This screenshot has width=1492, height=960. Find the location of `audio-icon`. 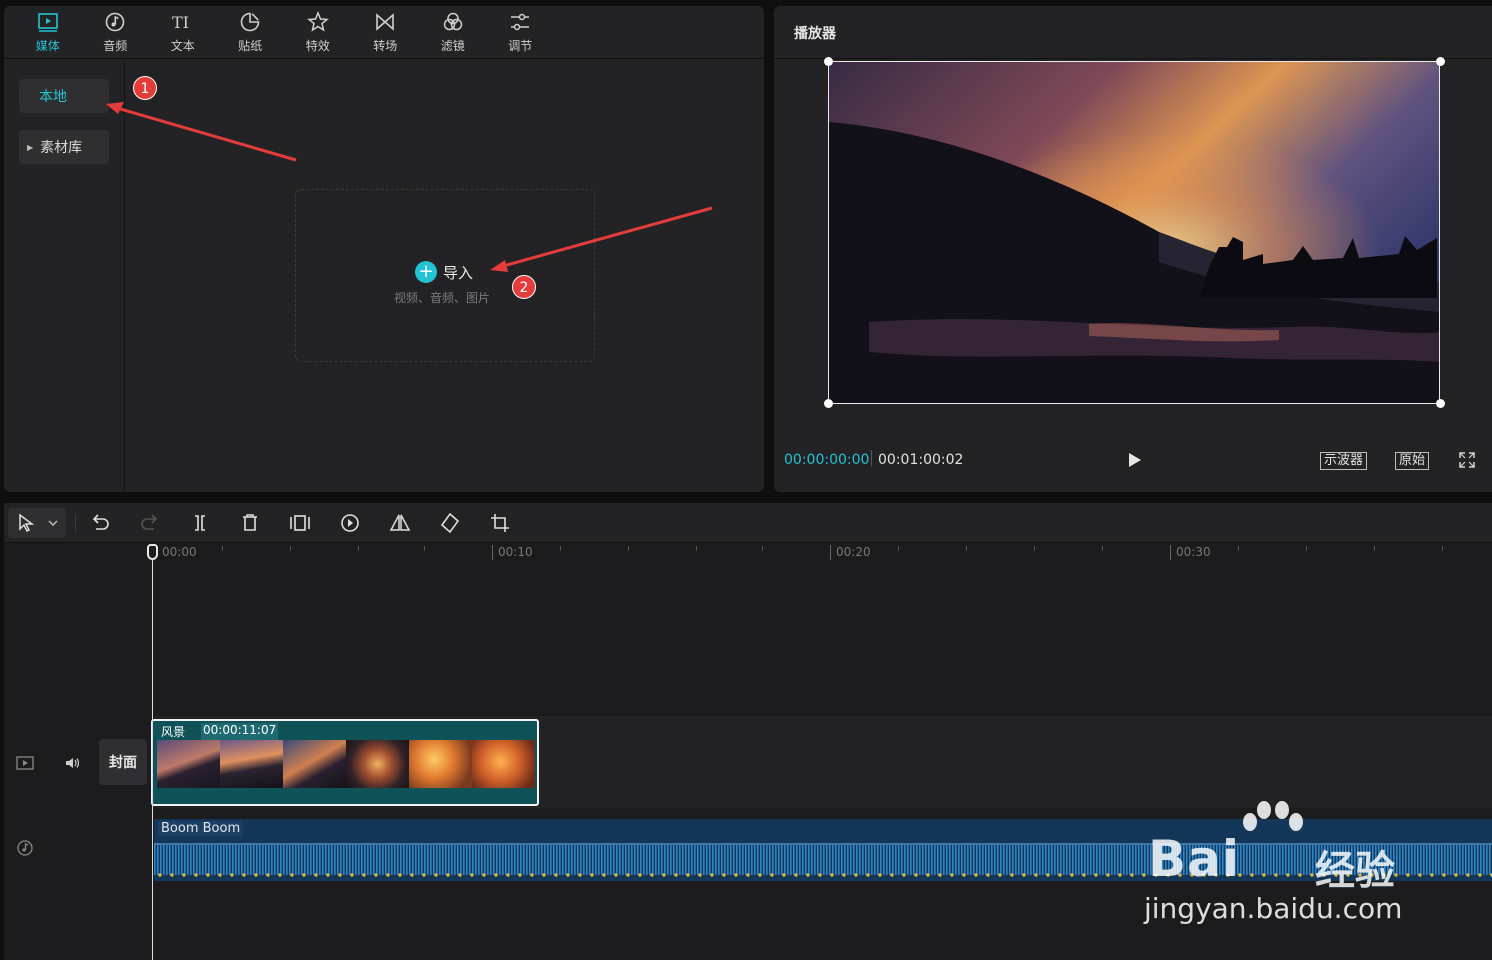

audio-icon is located at coordinates (115, 22).